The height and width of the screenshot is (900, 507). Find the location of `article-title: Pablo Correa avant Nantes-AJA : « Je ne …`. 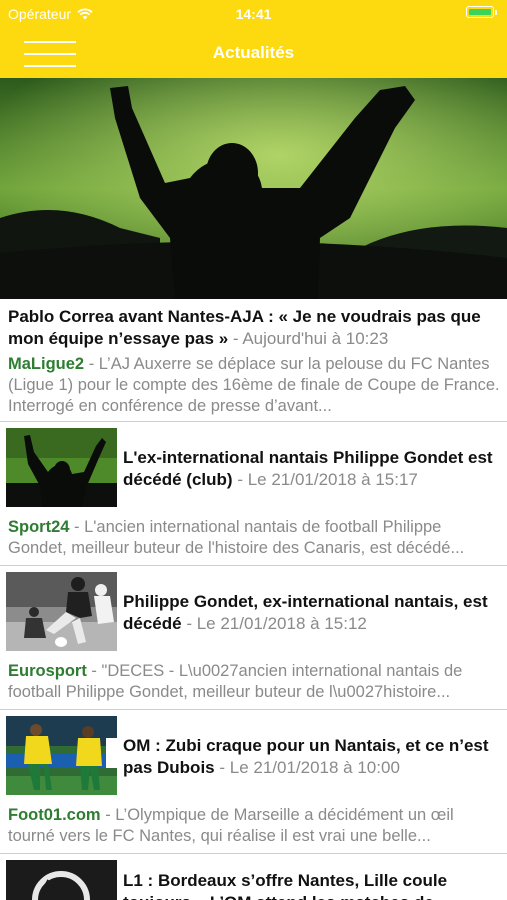

article-title: Pablo Correa avant Nantes-AJA : « Je ne … is located at coordinates (255, 328).